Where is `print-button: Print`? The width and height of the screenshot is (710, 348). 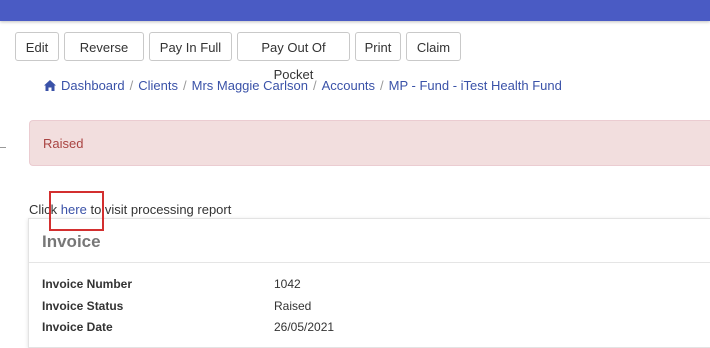
print-button: Print is located at coordinates (378, 46).